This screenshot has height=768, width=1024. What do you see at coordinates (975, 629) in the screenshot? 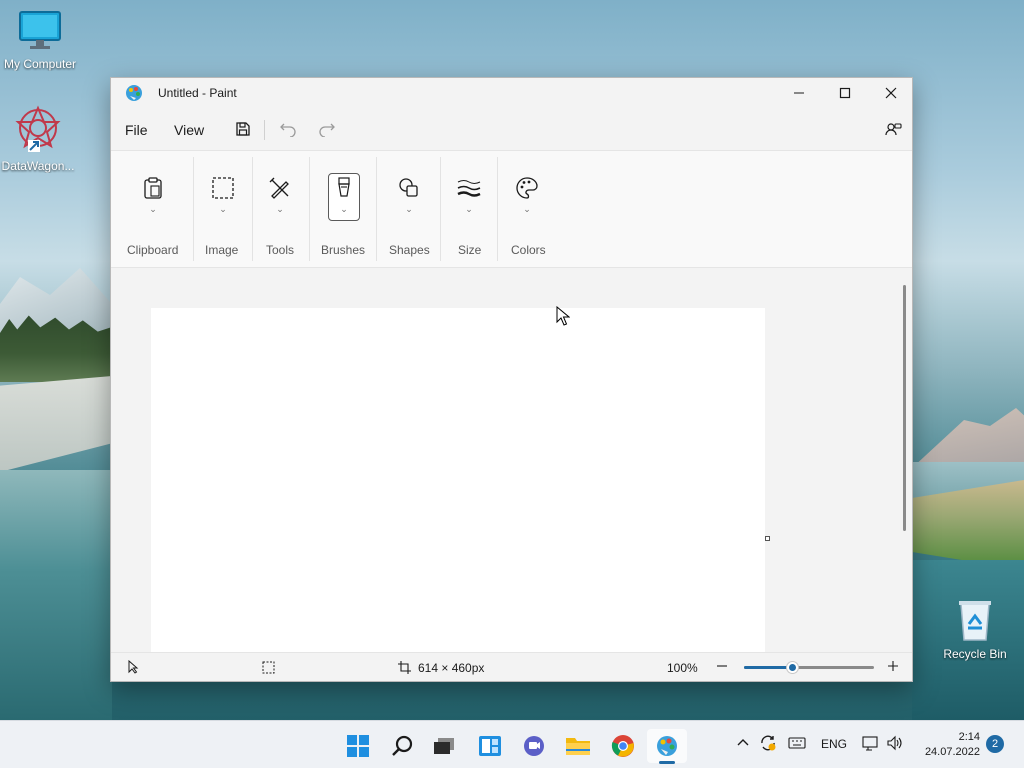
I see `desktop-icon-recycle-bin: Recycle Bin` at bounding box center [975, 629].